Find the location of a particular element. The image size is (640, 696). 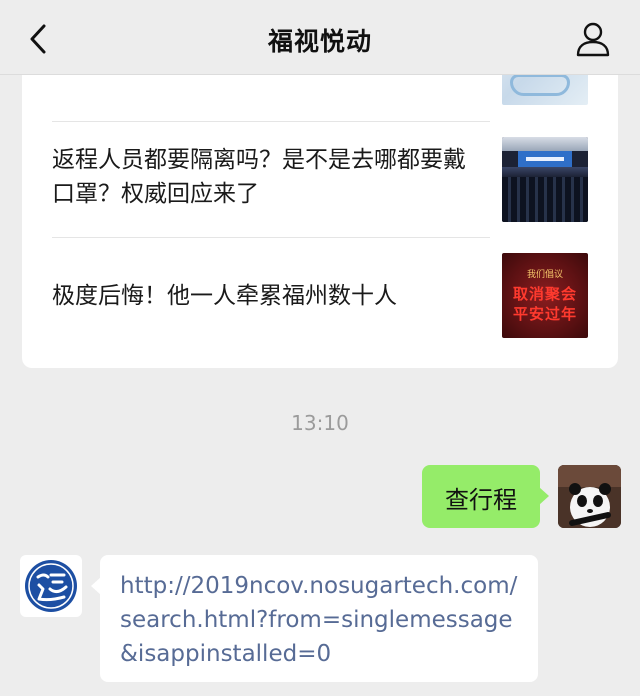

article-item: 极度后悔！他一人牵累福州数十人 我们倡议 取消聚会 平安过年 is located at coordinates (335, 298).